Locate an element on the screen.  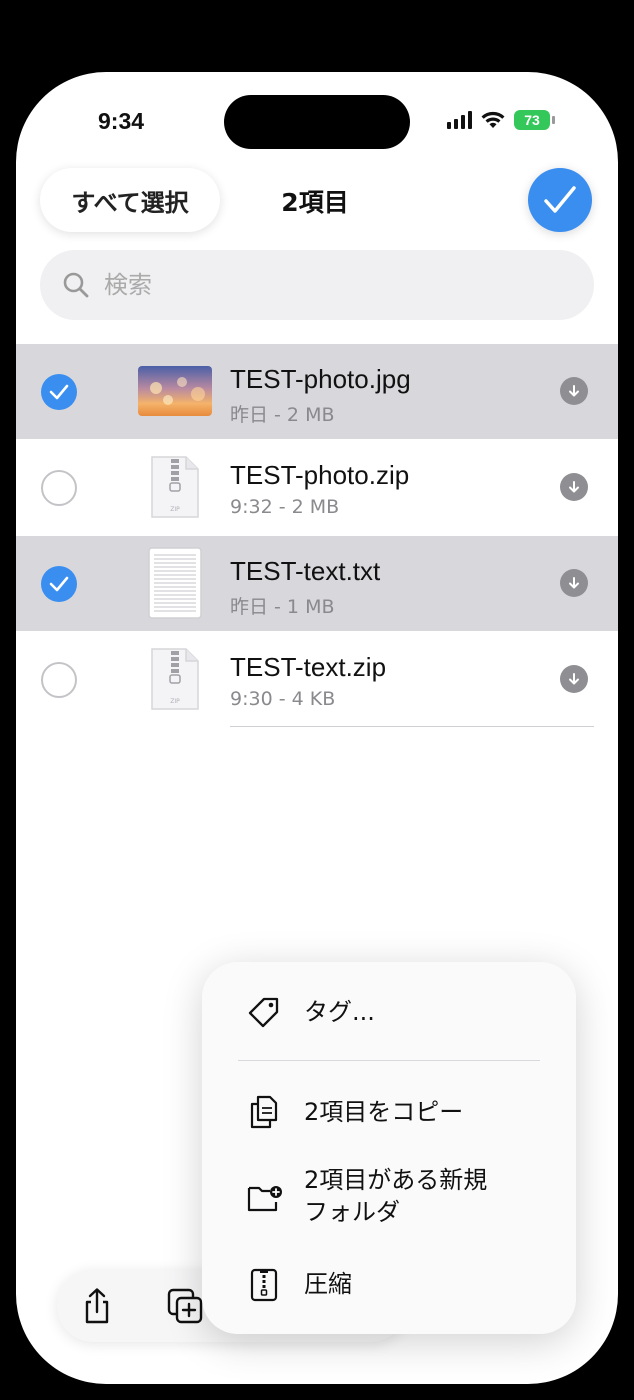
share-icon is located at coordinates (97, 1306).